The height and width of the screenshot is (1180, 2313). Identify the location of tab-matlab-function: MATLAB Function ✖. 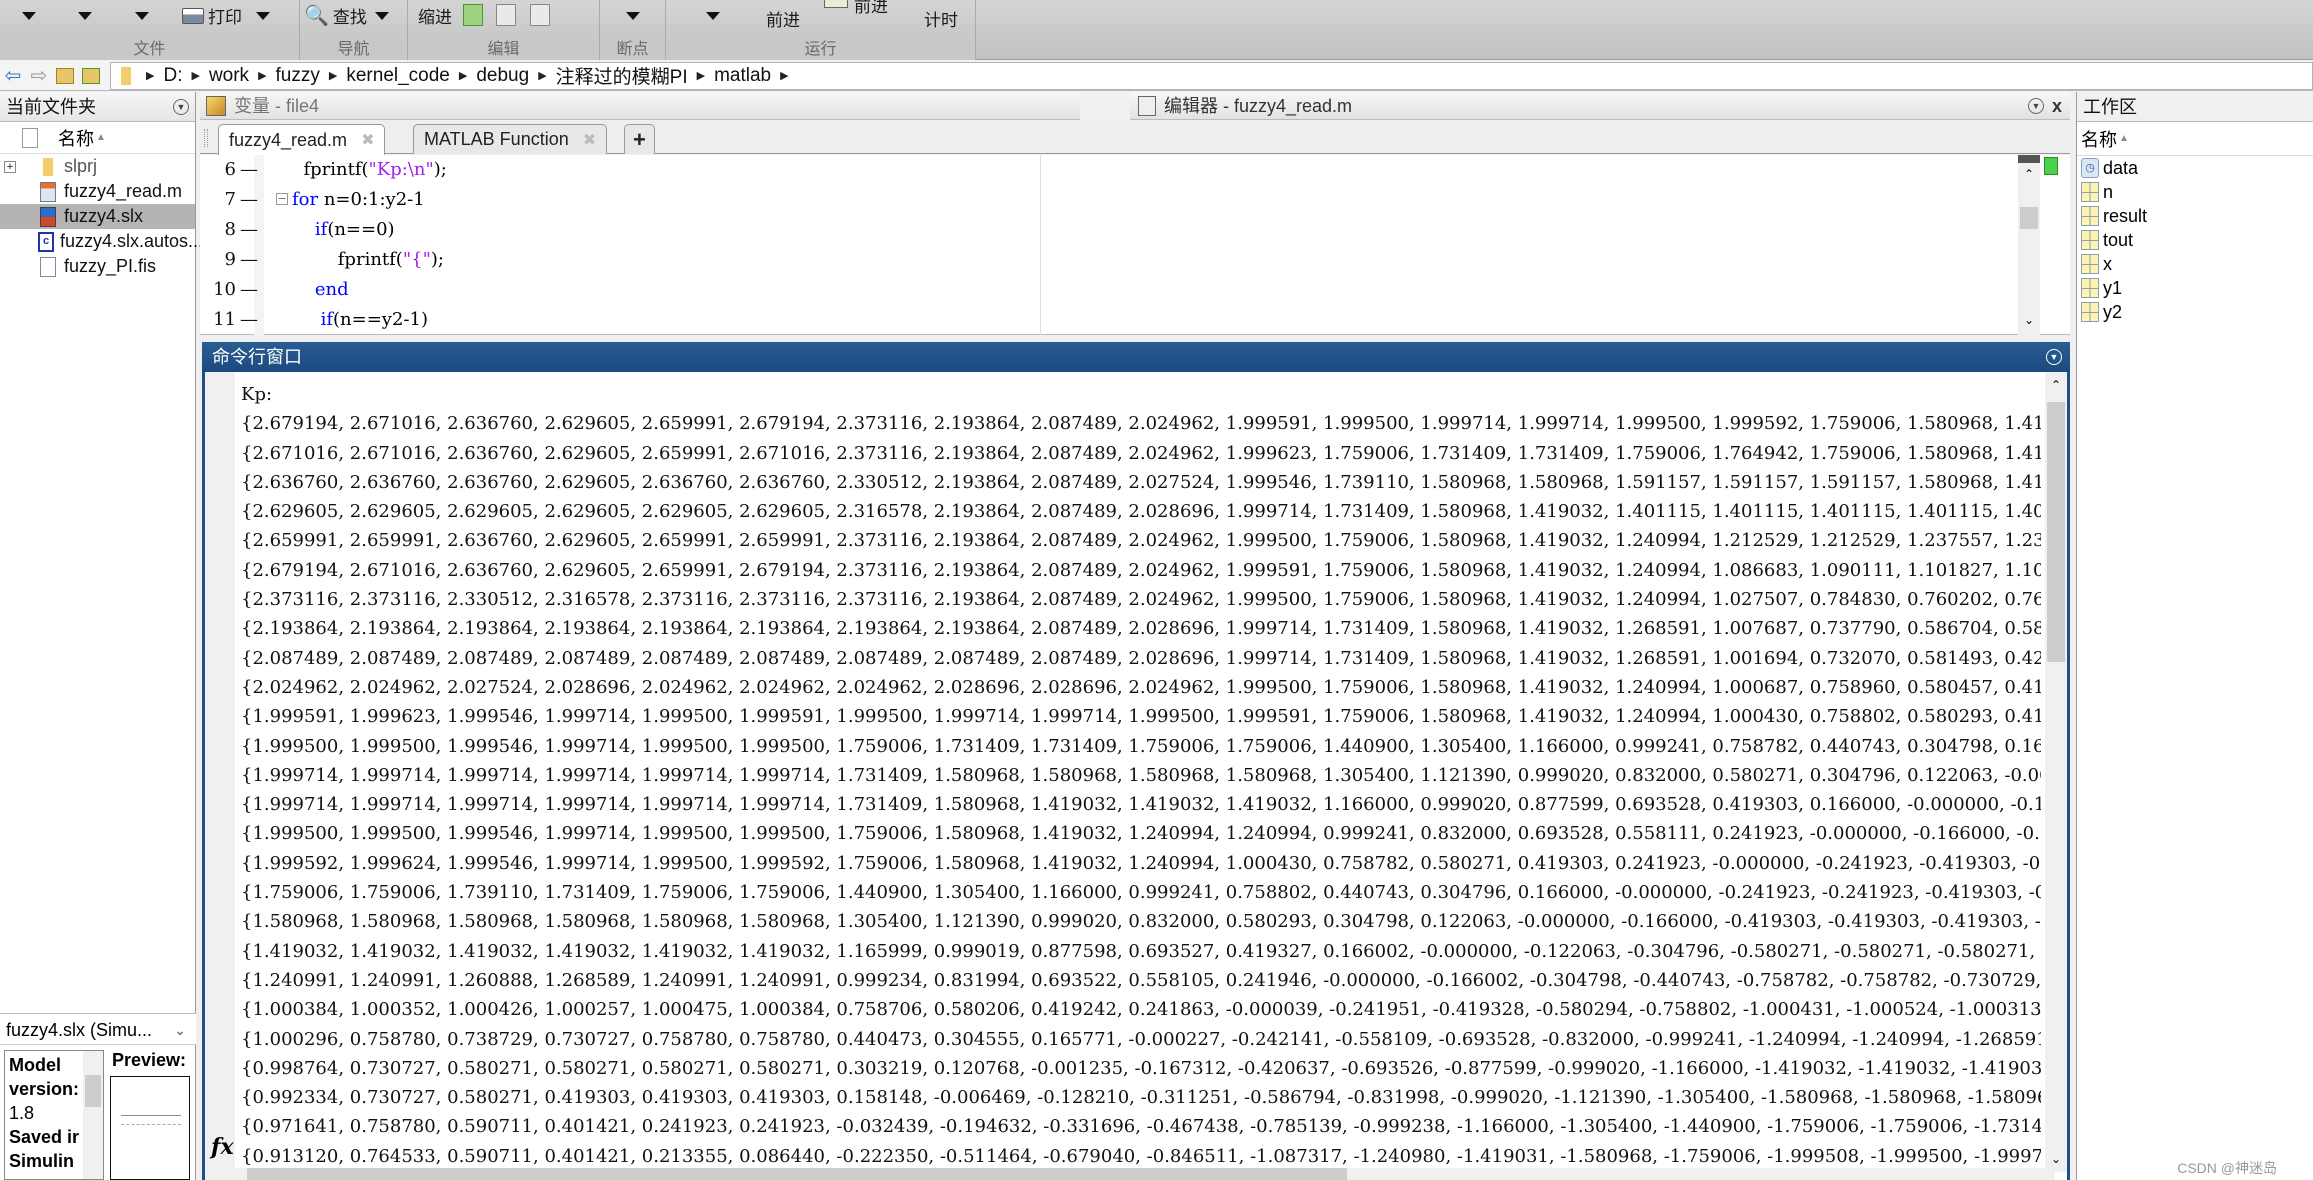
(510, 139).